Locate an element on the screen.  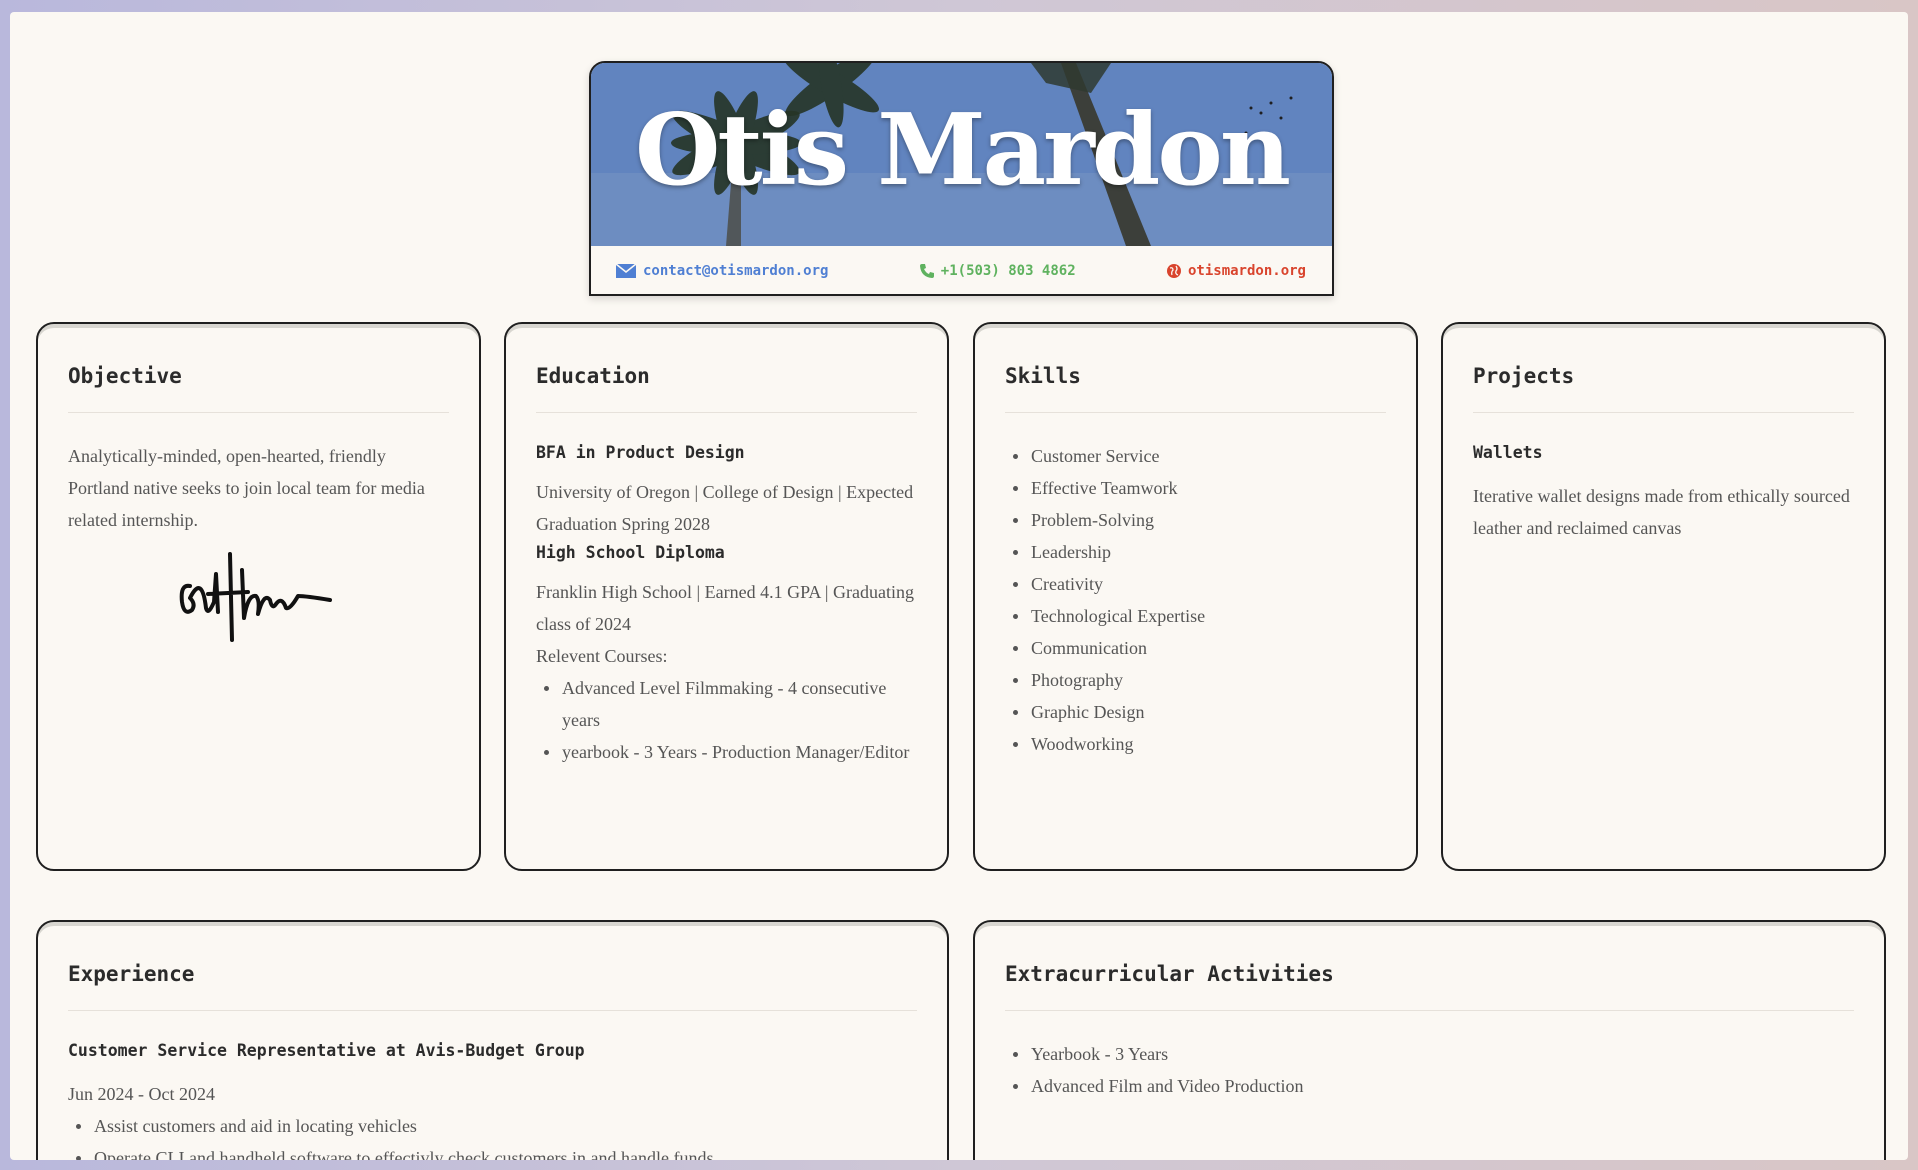
globe-icon is located at coordinates (1173, 271).